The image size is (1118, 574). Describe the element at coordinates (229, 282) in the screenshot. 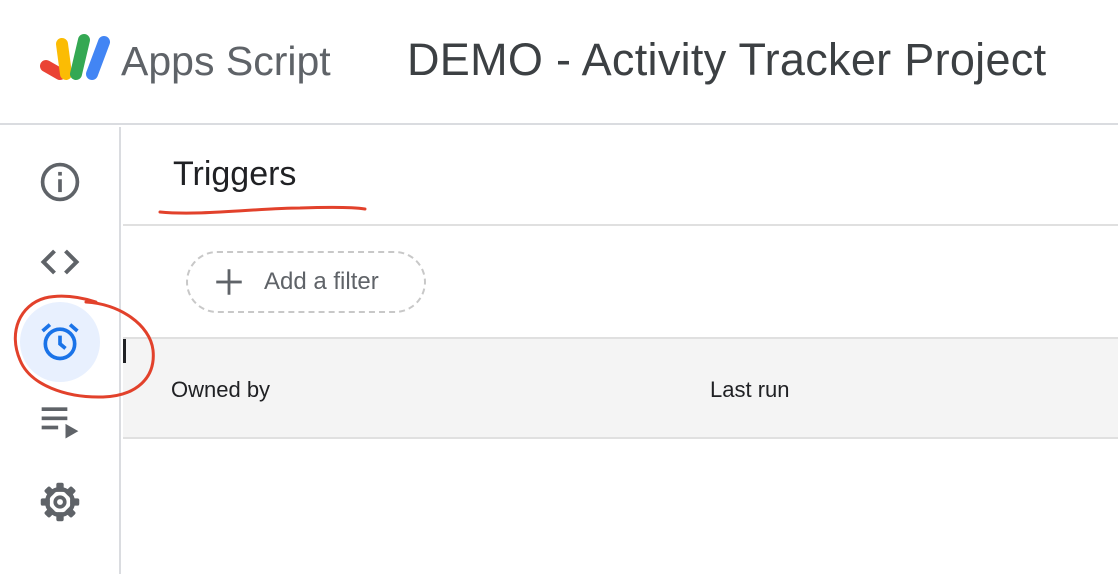

I see `plus-icon` at that location.